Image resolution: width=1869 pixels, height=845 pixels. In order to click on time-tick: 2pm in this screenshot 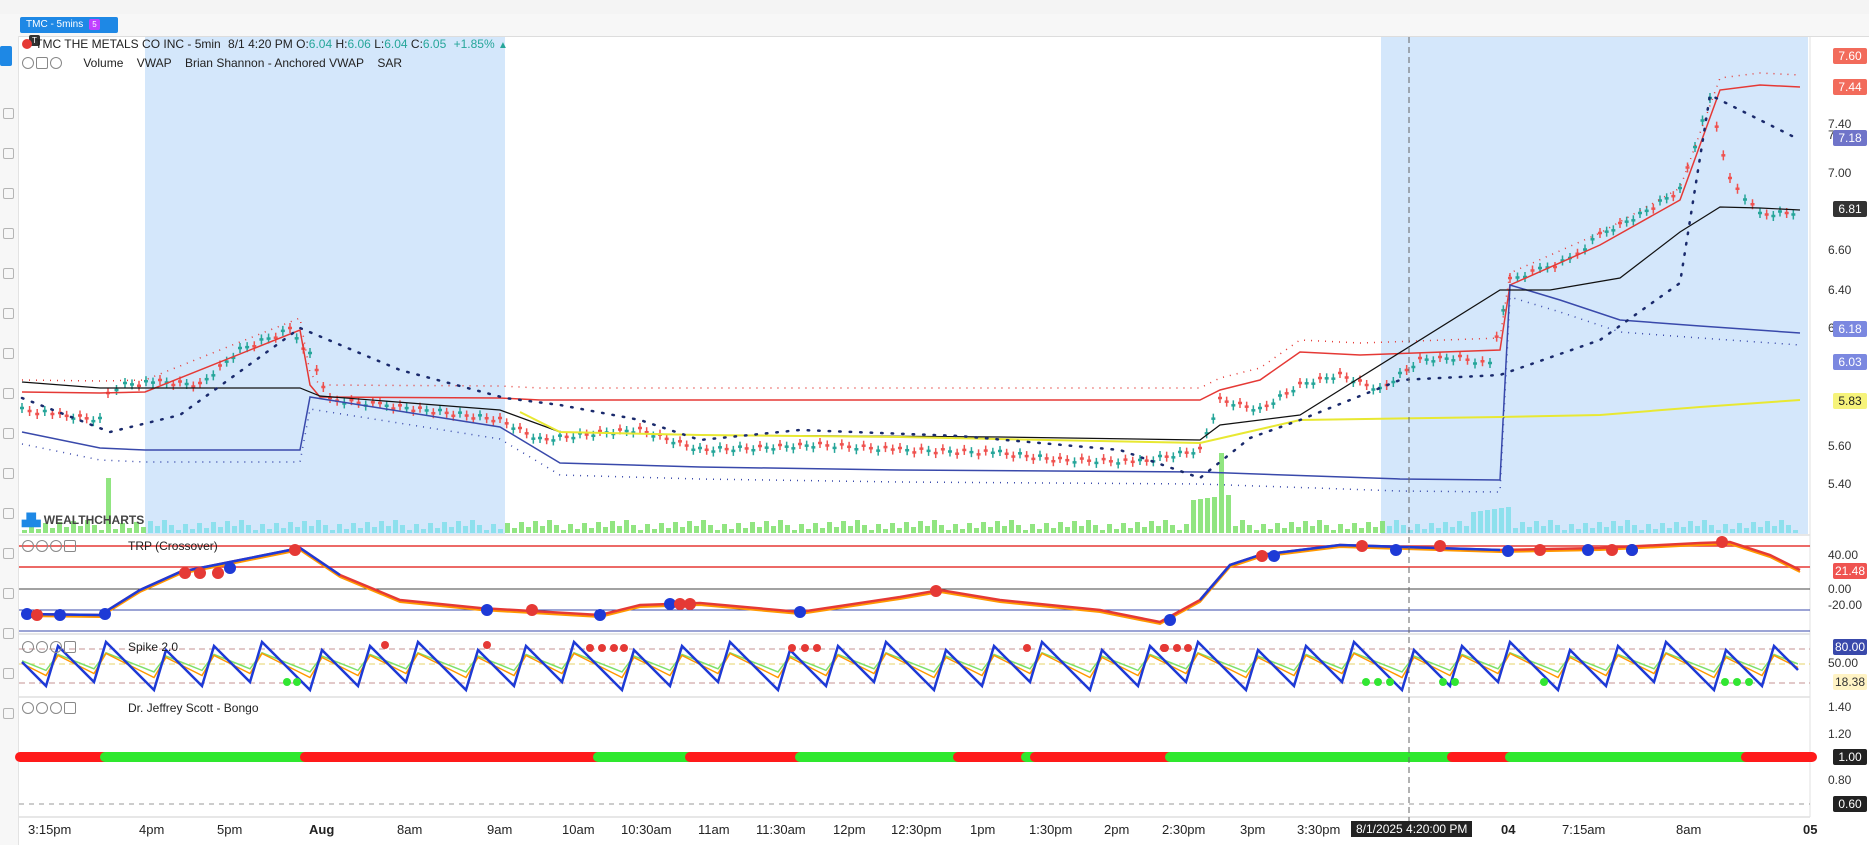, I will do `click(1117, 829)`.